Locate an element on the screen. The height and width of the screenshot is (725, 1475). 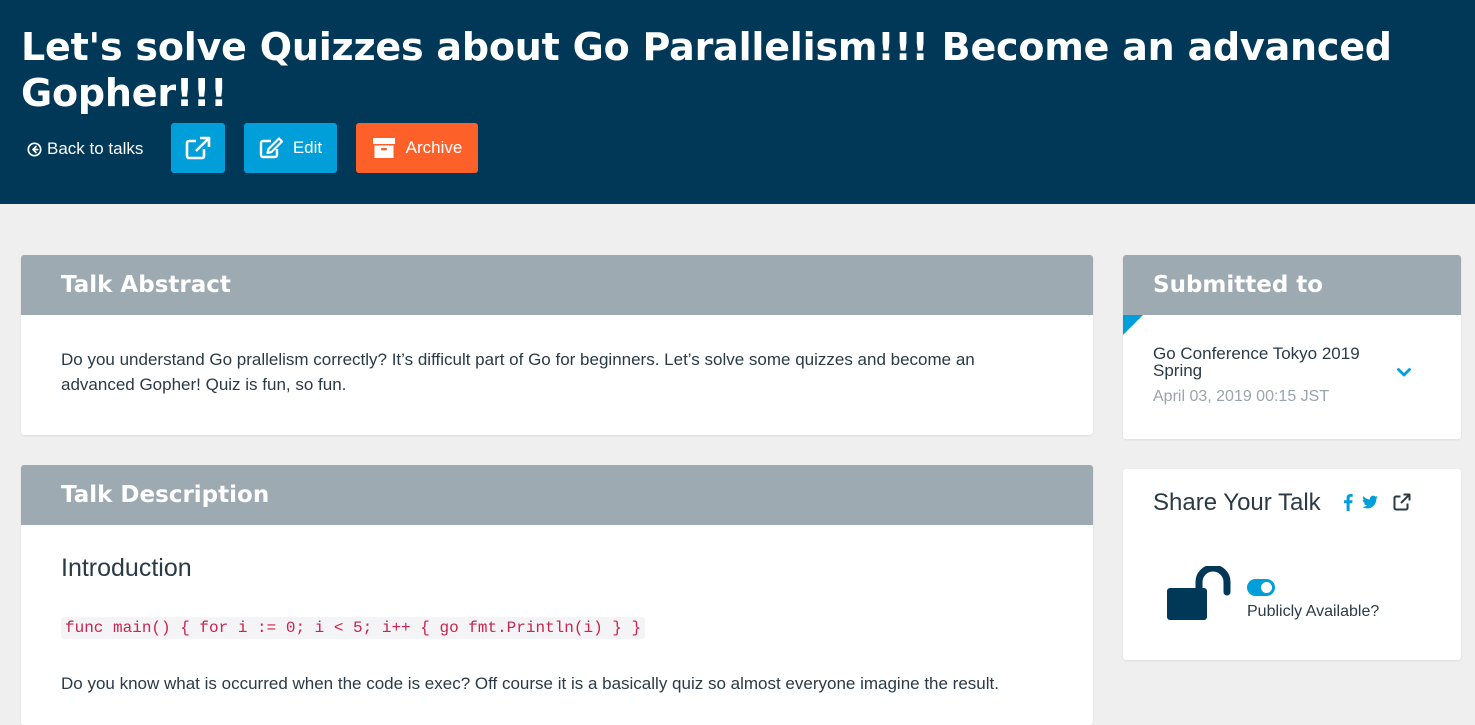
submission-date: April 03, 2019 00:15 JST is located at coordinates (1241, 396).